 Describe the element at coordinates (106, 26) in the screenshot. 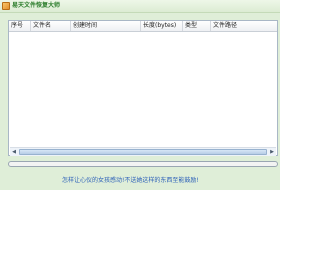

I see `column-header-created: 创建时间` at that location.